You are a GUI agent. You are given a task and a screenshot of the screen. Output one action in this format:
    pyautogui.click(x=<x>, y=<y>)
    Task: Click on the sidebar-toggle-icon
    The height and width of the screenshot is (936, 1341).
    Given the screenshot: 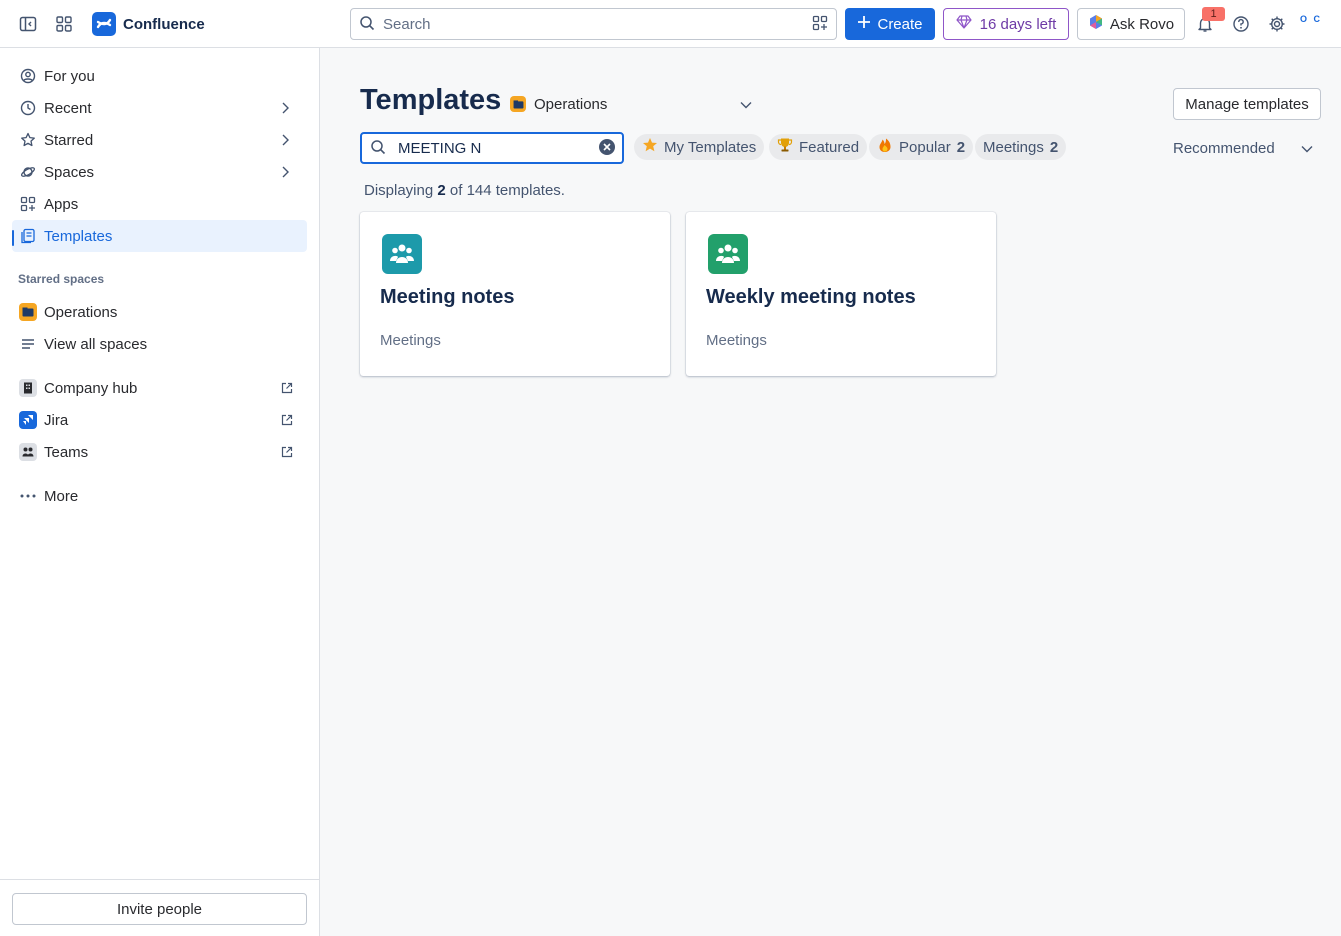 What is the action you would take?
    pyautogui.click(x=28, y=24)
    